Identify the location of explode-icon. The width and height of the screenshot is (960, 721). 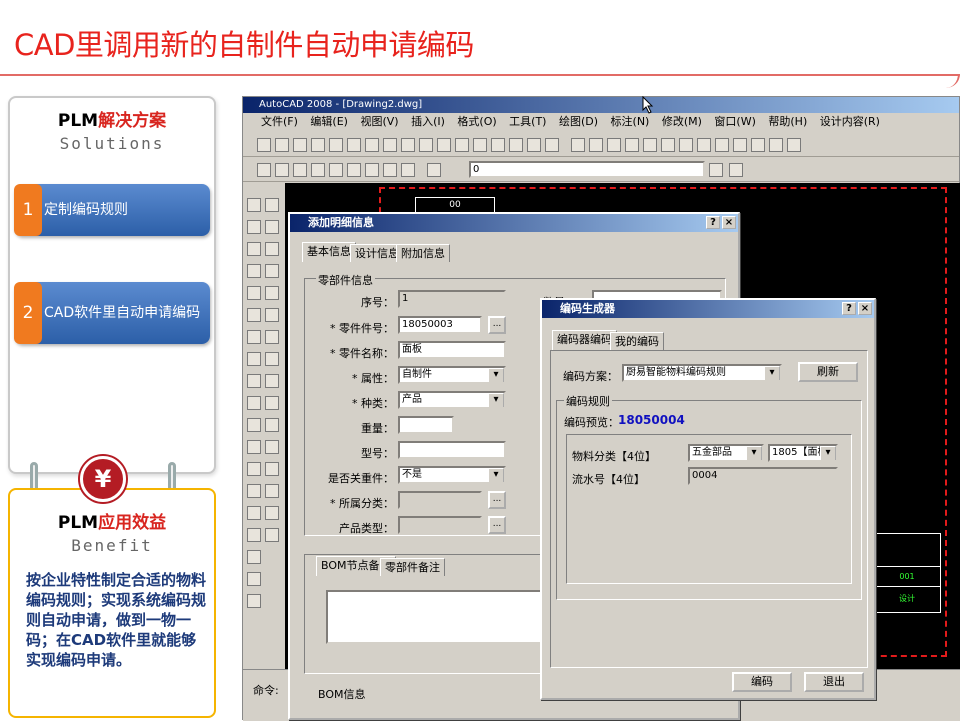
(272, 535).